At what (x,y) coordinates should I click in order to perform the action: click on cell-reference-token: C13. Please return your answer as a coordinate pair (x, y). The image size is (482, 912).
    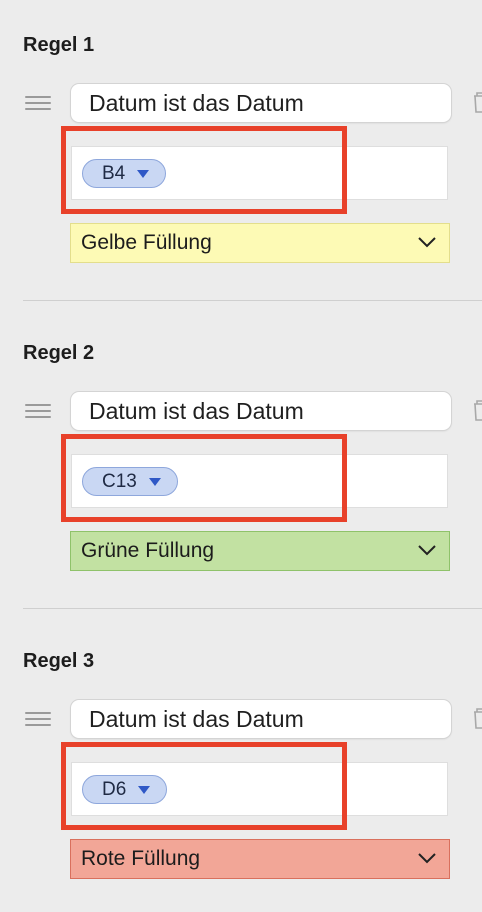
    Looking at the image, I should click on (130, 481).